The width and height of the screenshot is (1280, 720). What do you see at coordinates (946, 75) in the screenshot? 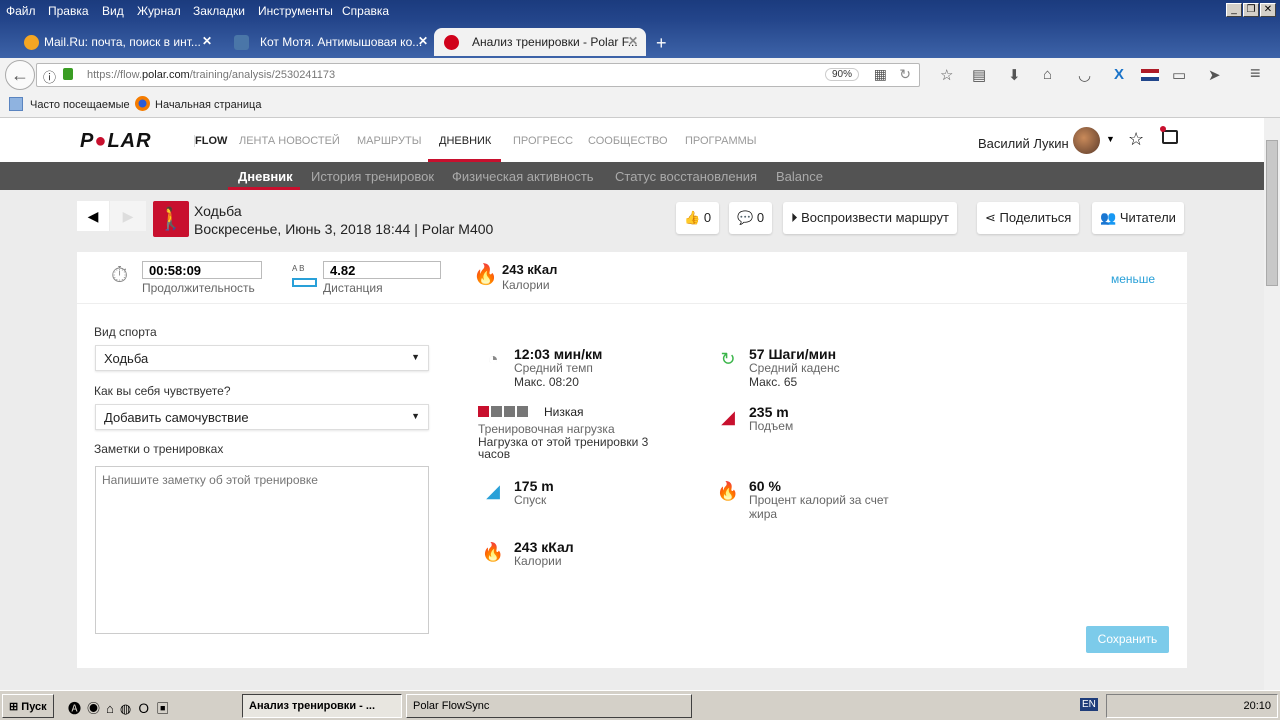
I see `bookmark-star-icon: ☆` at bounding box center [946, 75].